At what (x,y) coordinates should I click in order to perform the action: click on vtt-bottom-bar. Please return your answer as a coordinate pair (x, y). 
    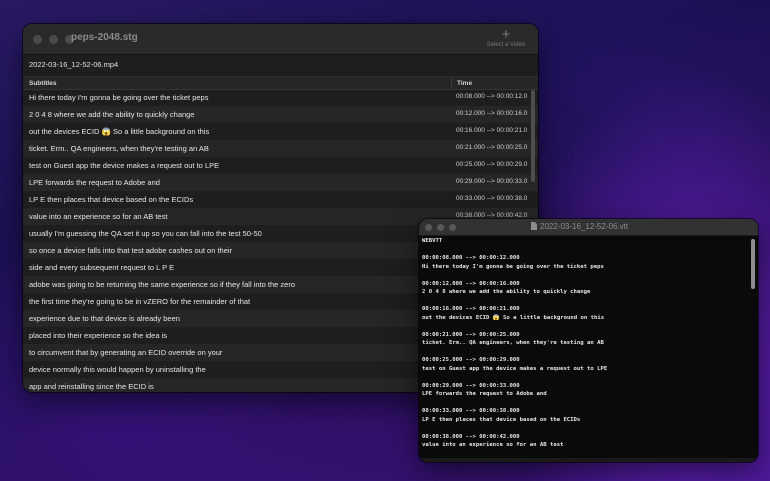
    Looking at the image, I should click on (588, 460).